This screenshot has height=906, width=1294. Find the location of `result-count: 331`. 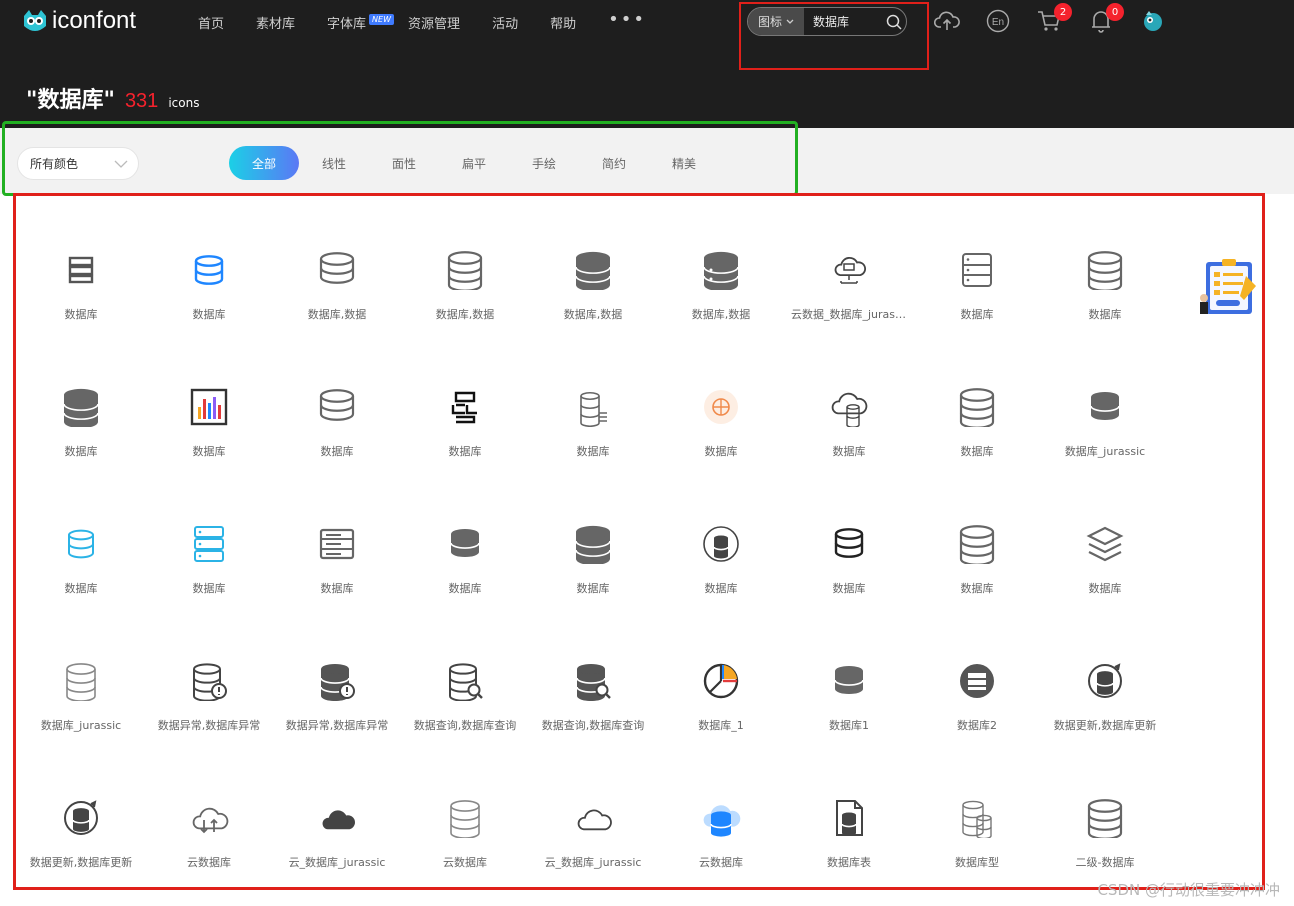

result-count: 331 is located at coordinates (141, 101).